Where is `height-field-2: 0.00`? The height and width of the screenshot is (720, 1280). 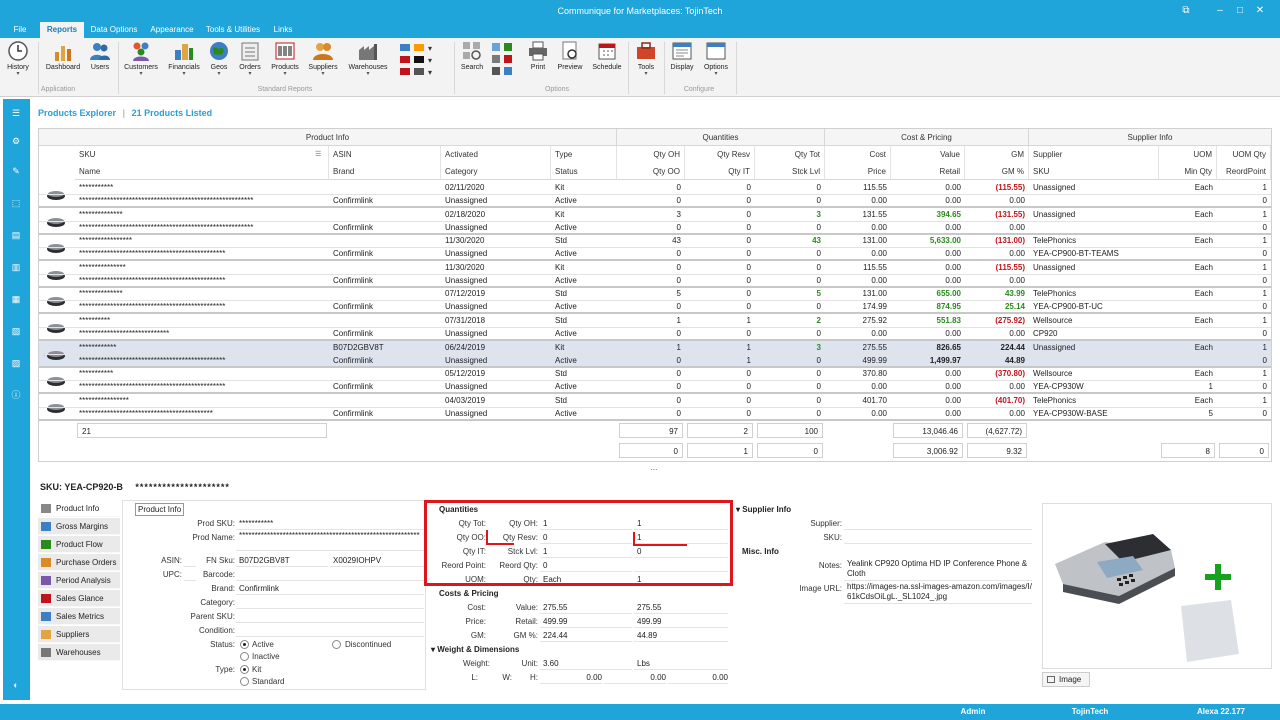
height-field-2: 0.00 is located at coordinates (635, 677).